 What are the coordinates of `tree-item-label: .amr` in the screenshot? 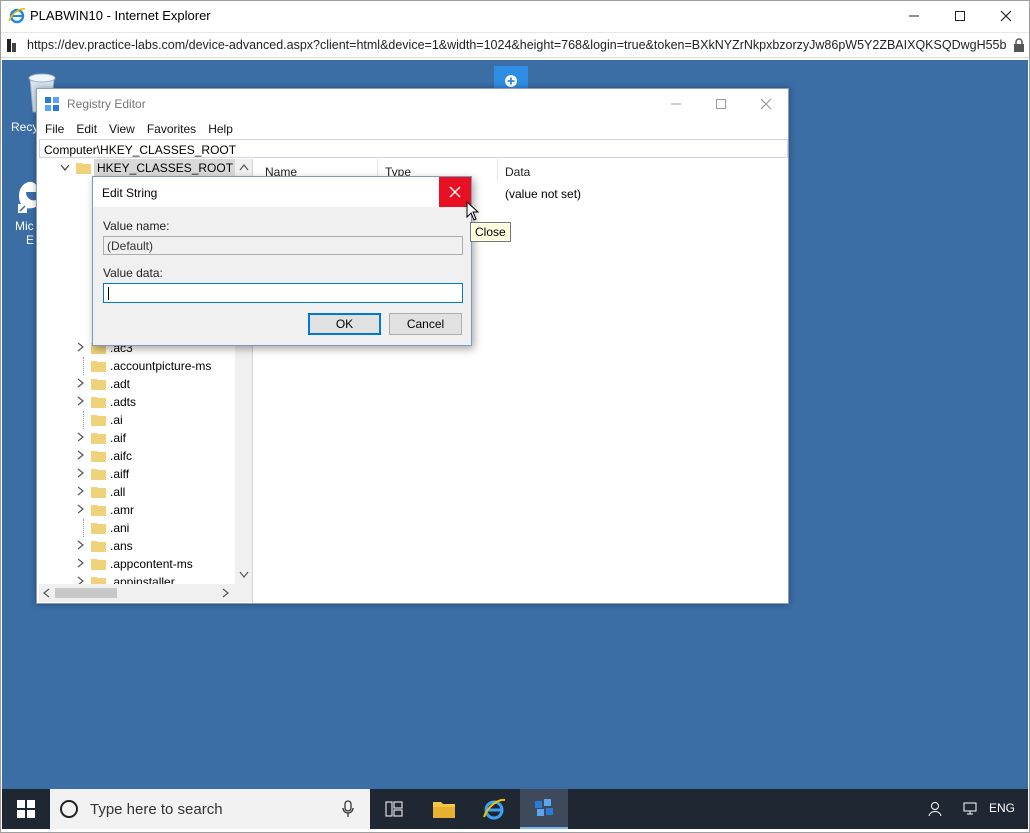 It's located at (122, 510).